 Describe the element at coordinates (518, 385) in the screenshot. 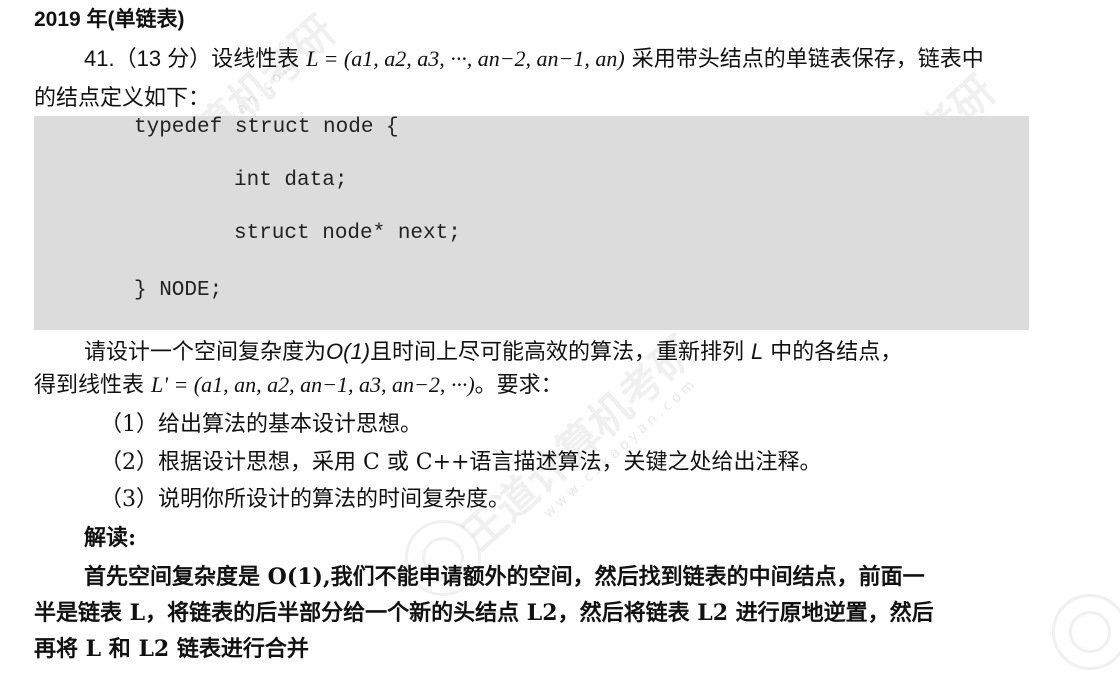

I see `task-line2-suffix: 。要求：` at that location.